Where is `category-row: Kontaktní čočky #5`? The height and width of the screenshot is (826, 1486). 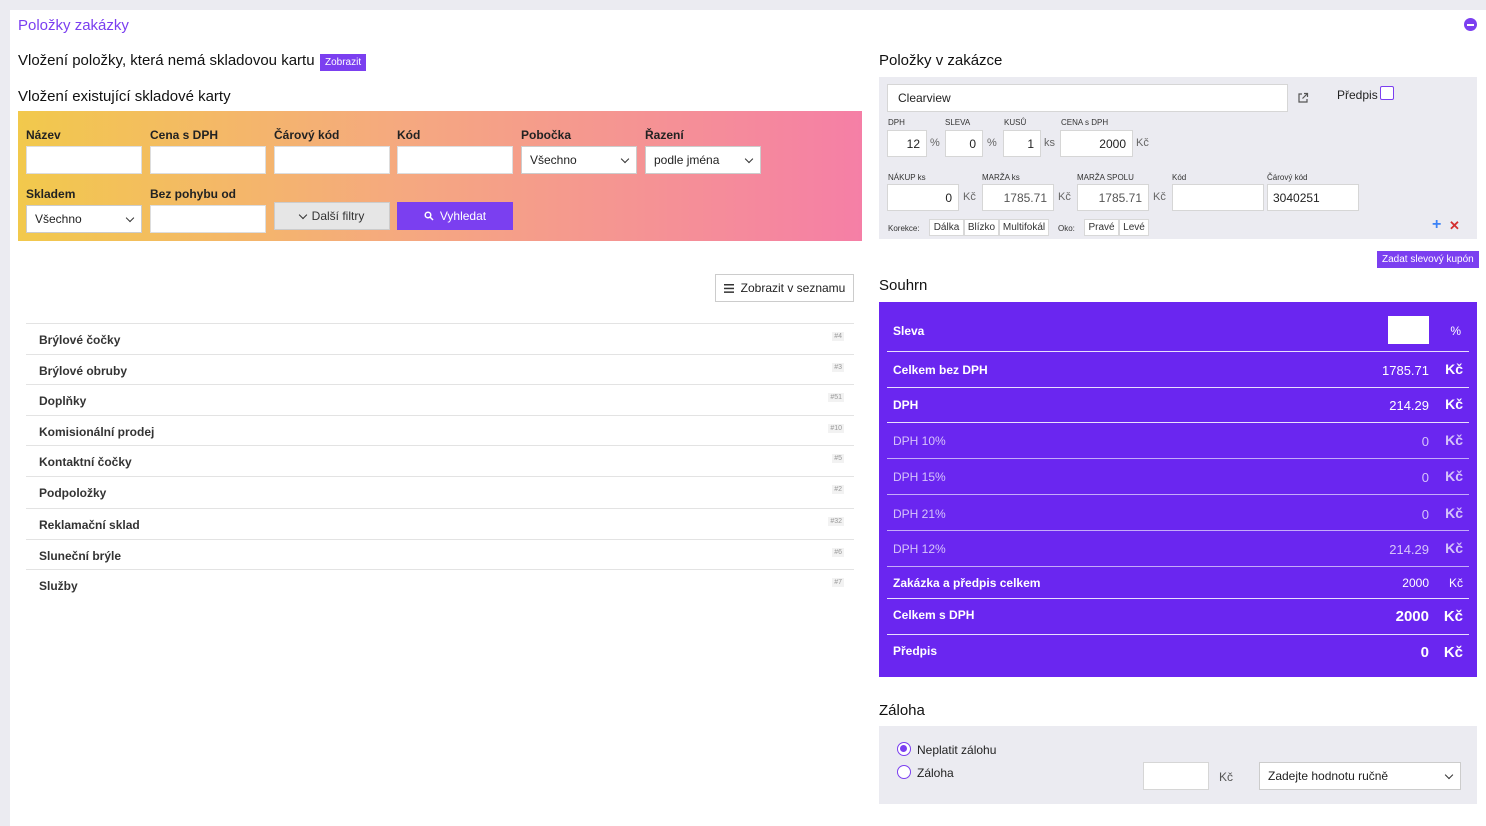
category-row: Kontaktní čočky #5 is located at coordinates (440, 460).